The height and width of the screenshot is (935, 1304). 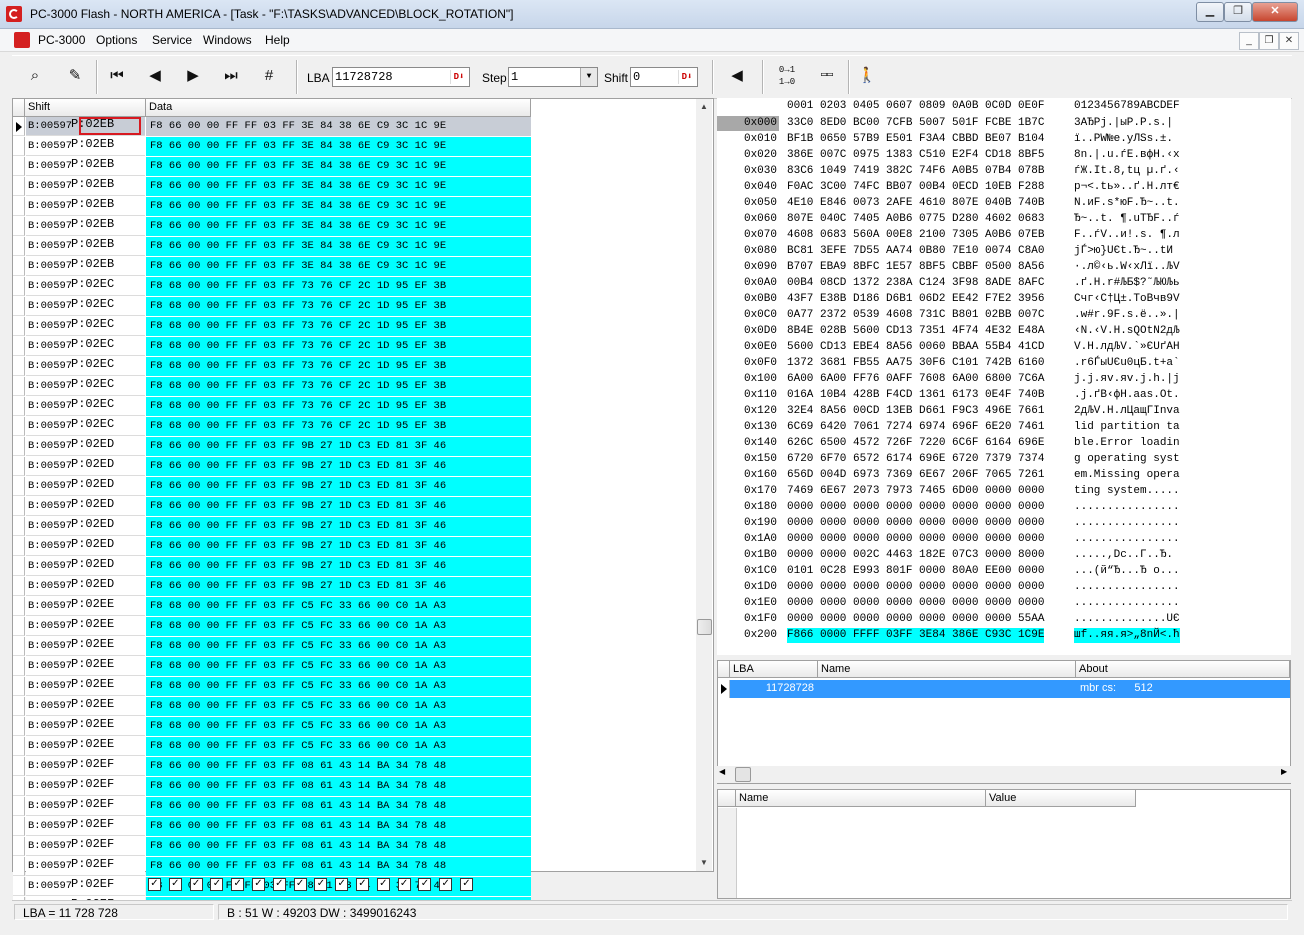 What do you see at coordinates (1284, 771) in the screenshot?
I see `scroll-right-icon: ▶` at bounding box center [1284, 771].